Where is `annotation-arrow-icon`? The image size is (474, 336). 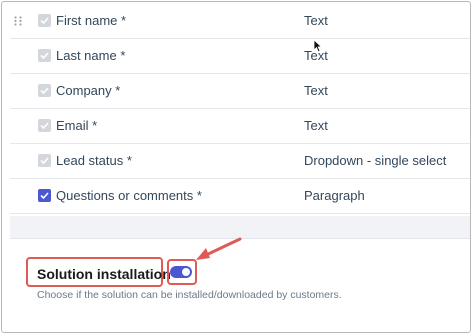 annotation-arrow-icon is located at coordinates (218, 252).